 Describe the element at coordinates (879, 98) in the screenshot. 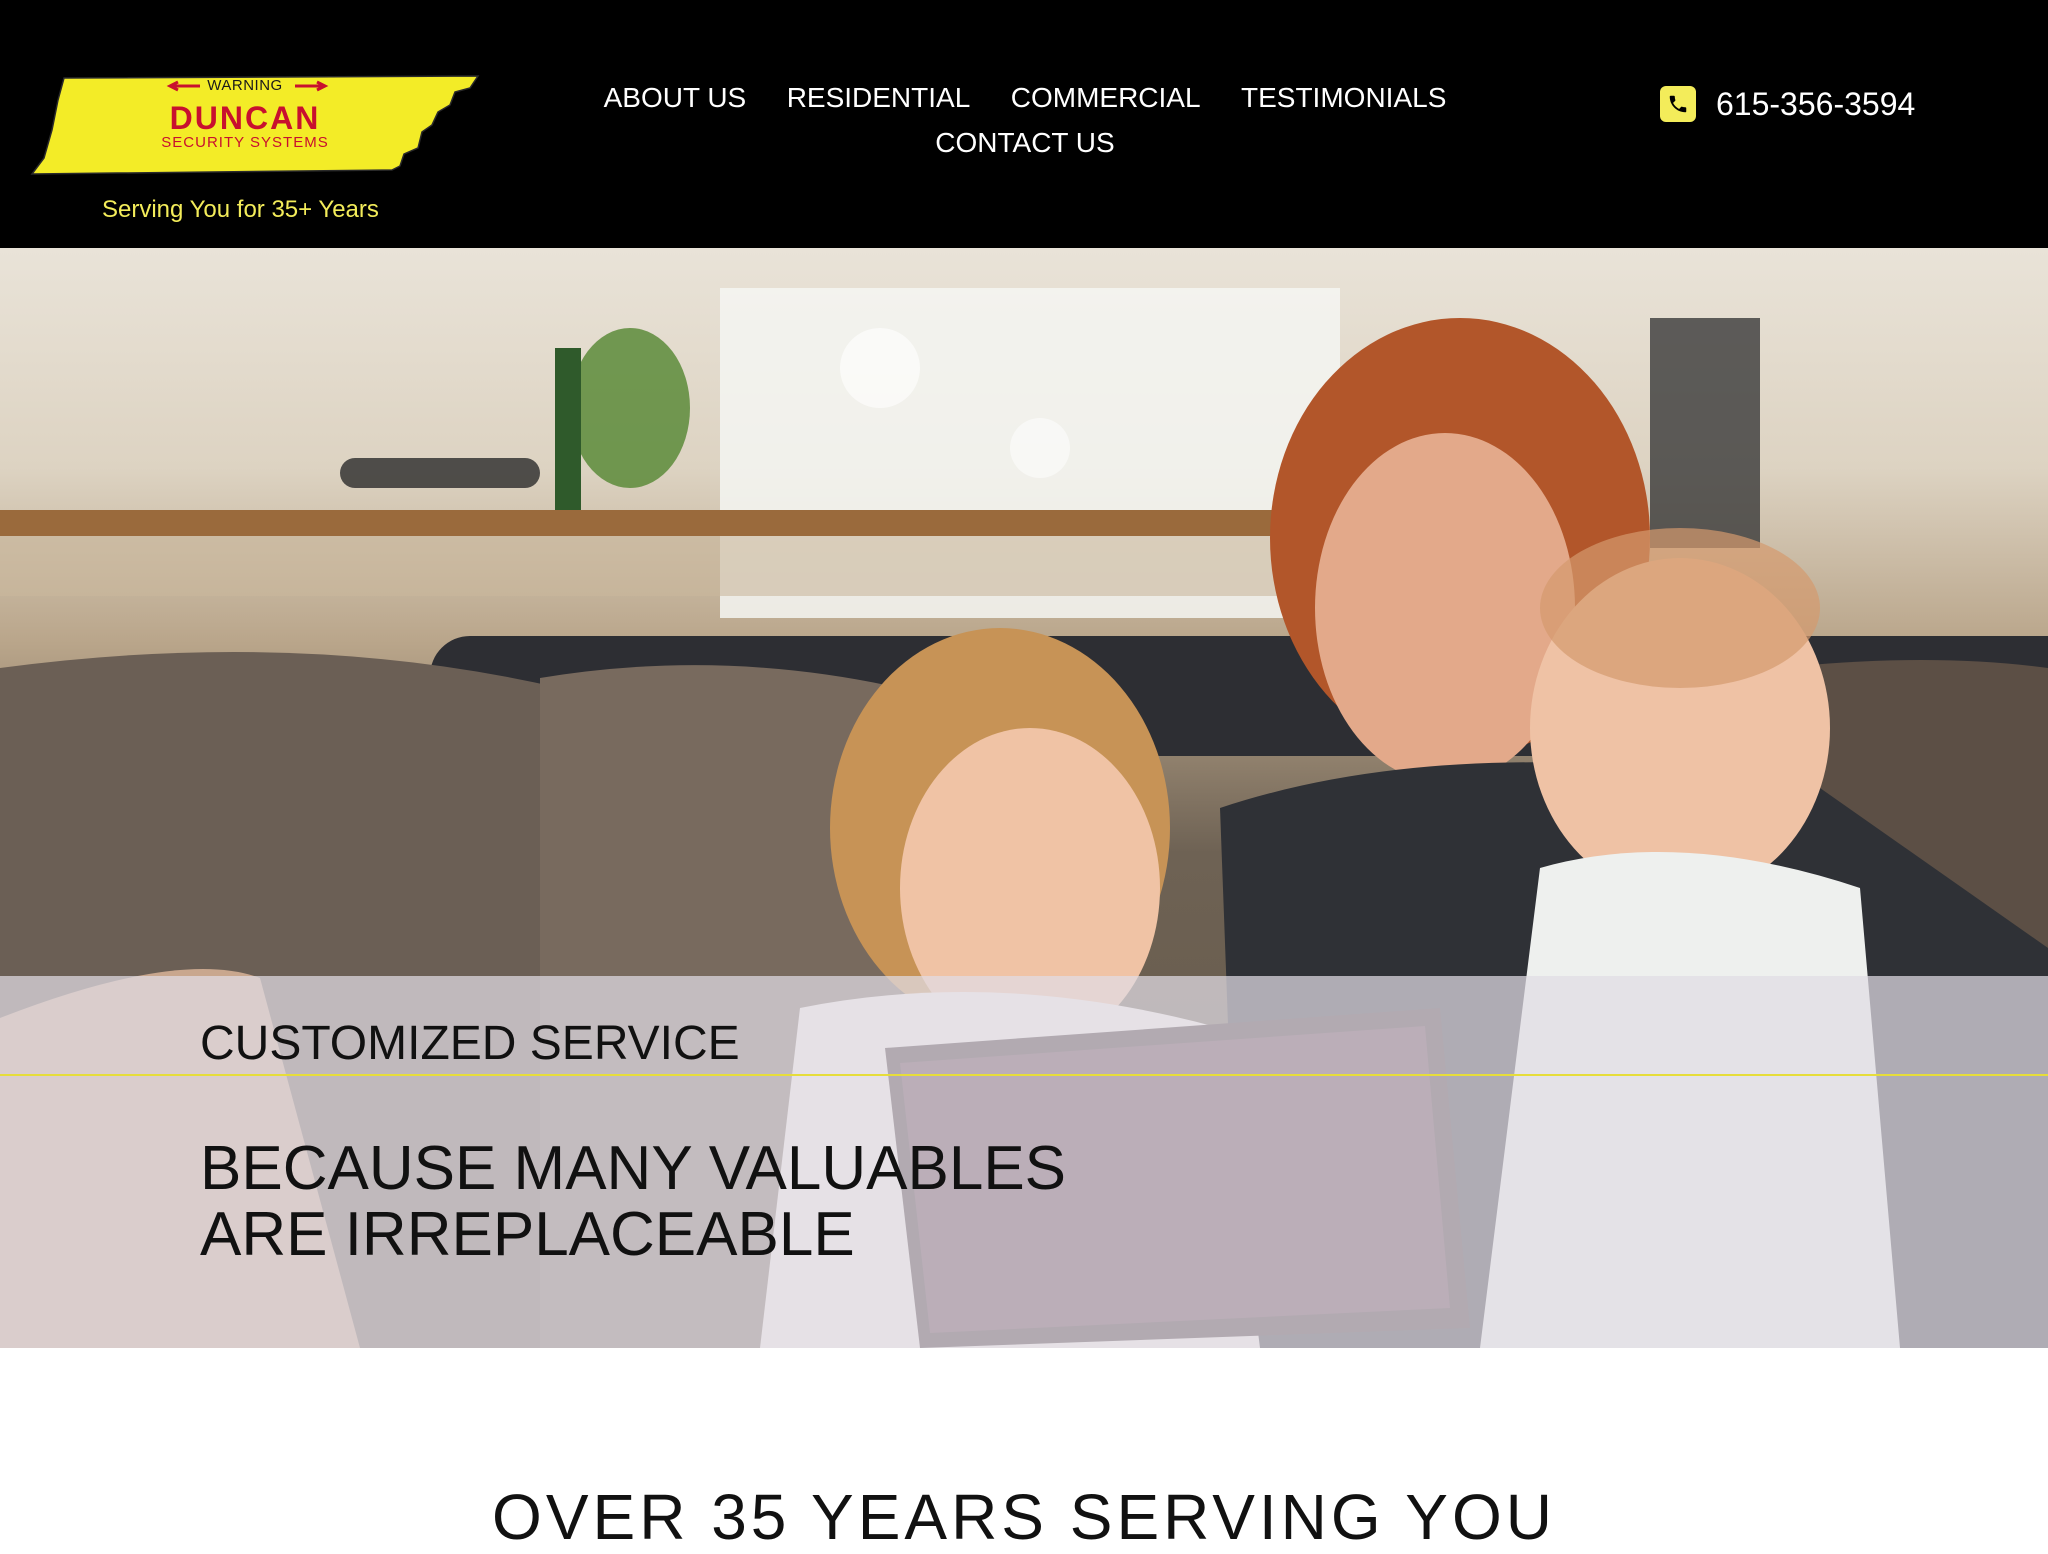

I see `nav-residential: RESIDENTIAL` at that location.